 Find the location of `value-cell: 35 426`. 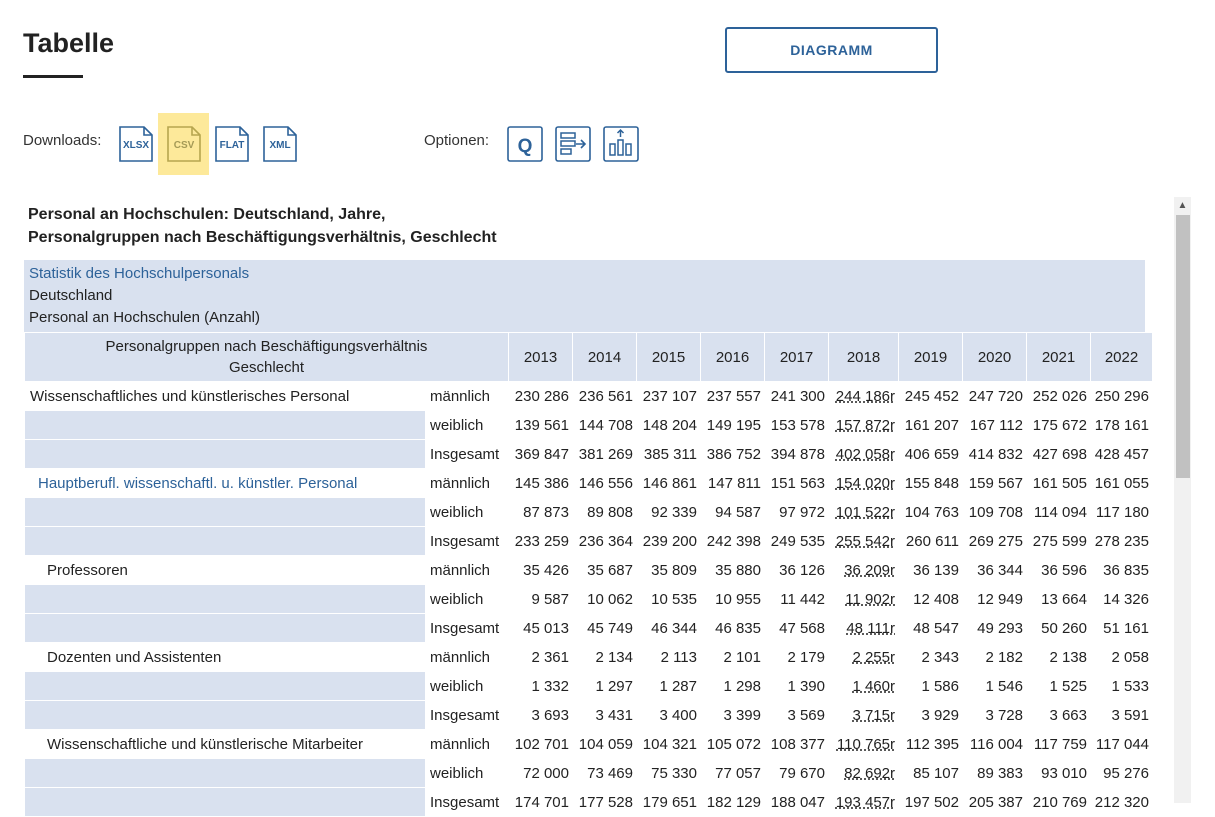

value-cell: 35 426 is located at coordinates (540, 570).